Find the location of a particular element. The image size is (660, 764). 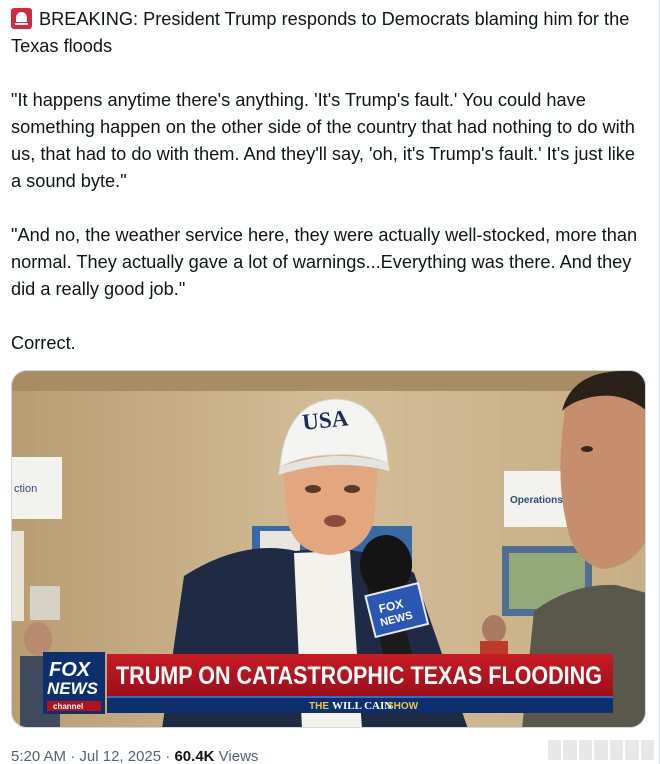

speaker-eye-right is located at coordinates (352, 489).